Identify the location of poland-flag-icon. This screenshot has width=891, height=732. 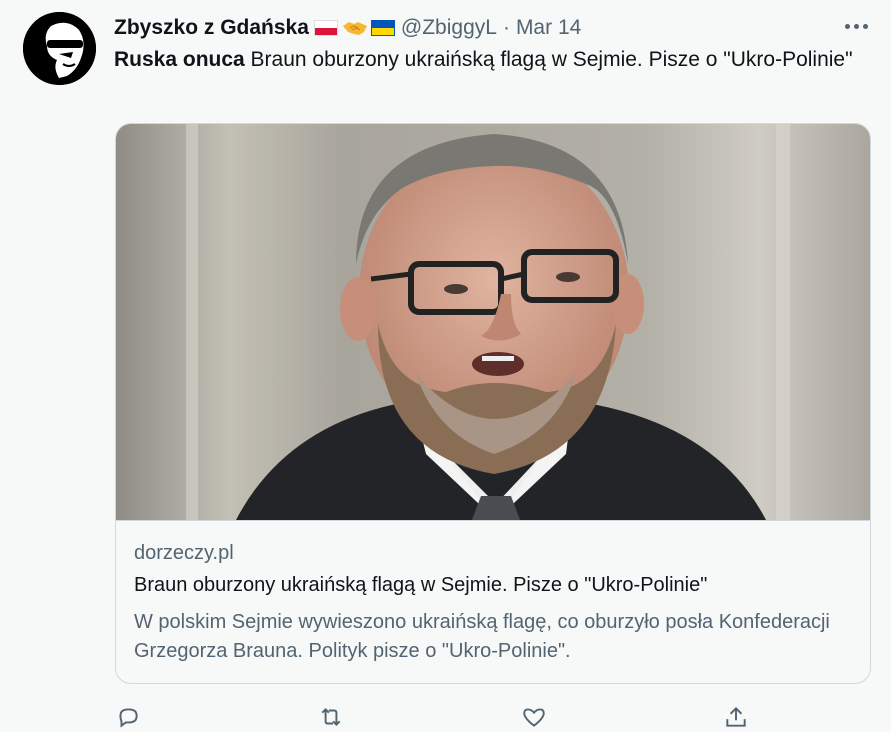
(325, 28).